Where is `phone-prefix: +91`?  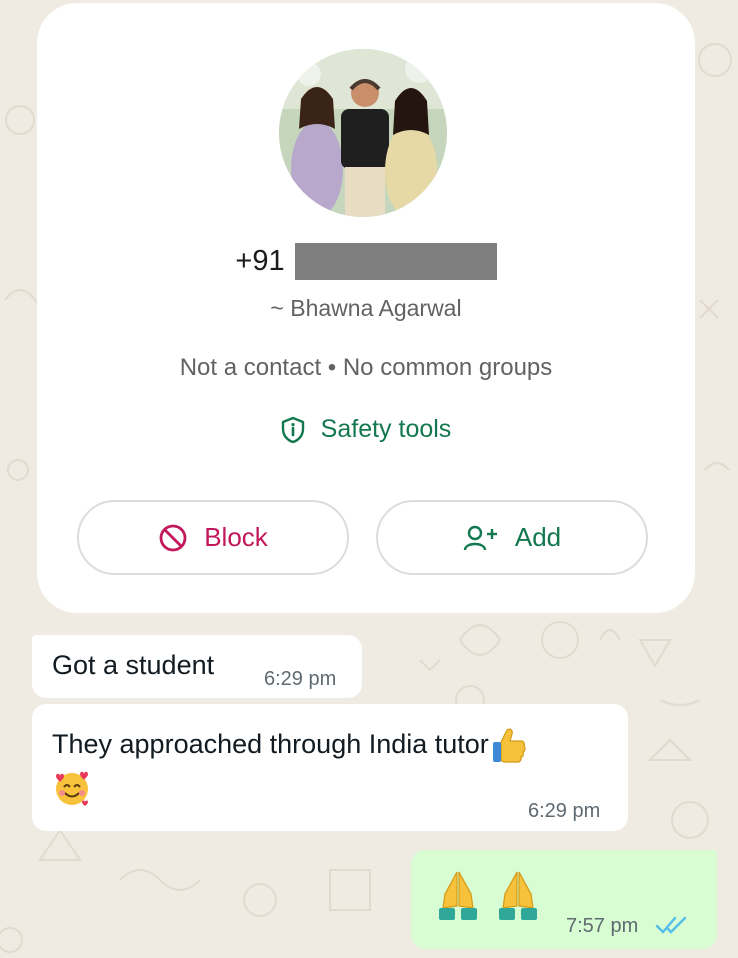
phone-prefix: +91 is located at coordinates (260, 261).